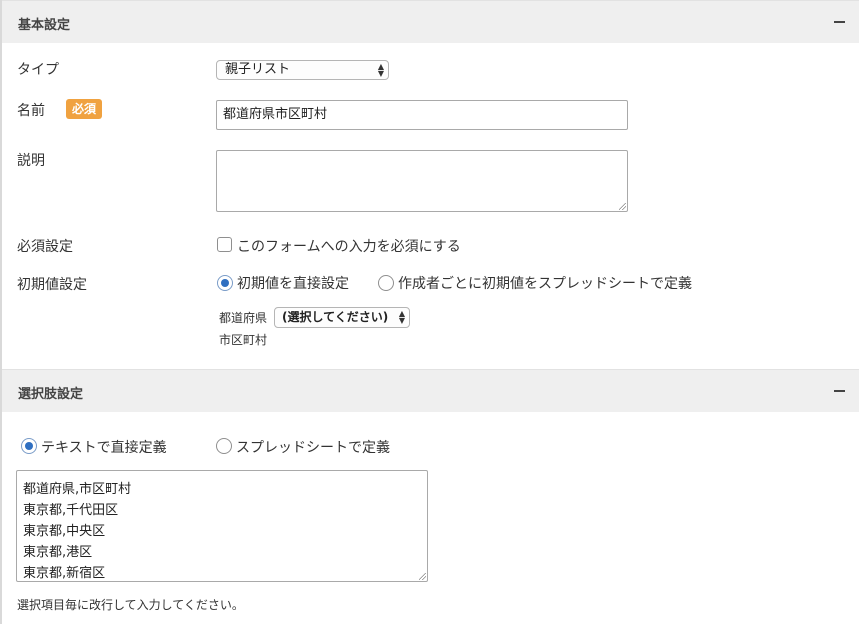  Describe the element at coordinates (293, 283) in the screenshot. I see `initial-direct-label: 初期値を直接設定` at that location.